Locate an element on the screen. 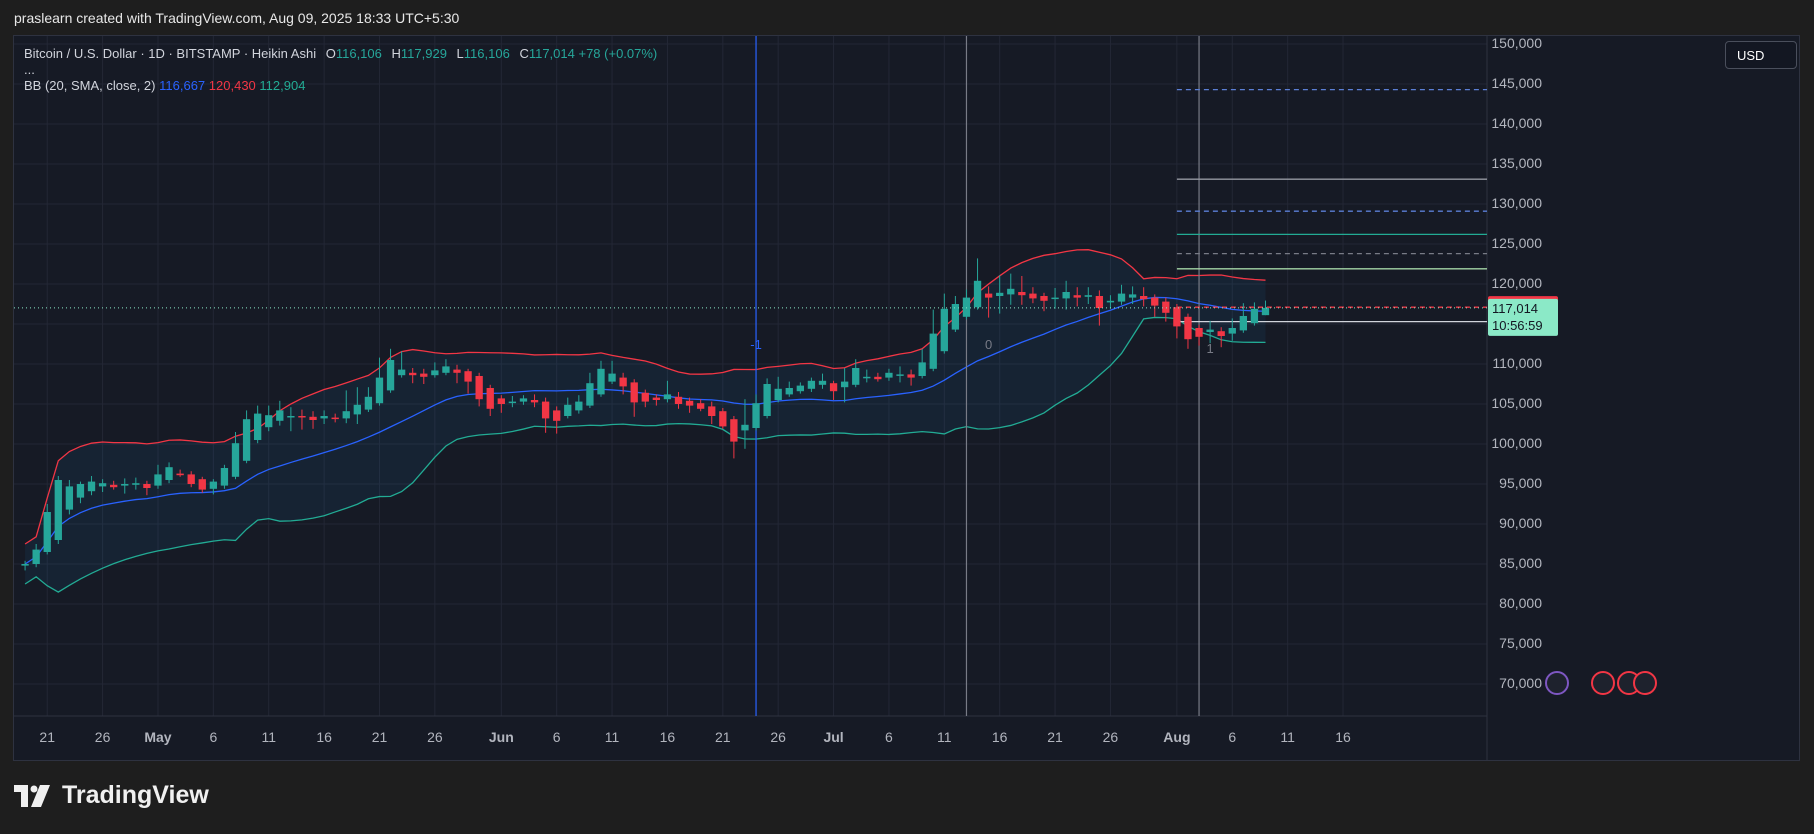 Image resolution: width=1814 pixels, height=834 pixels. low-value: 116,106 is located at coordinates (486, 53).